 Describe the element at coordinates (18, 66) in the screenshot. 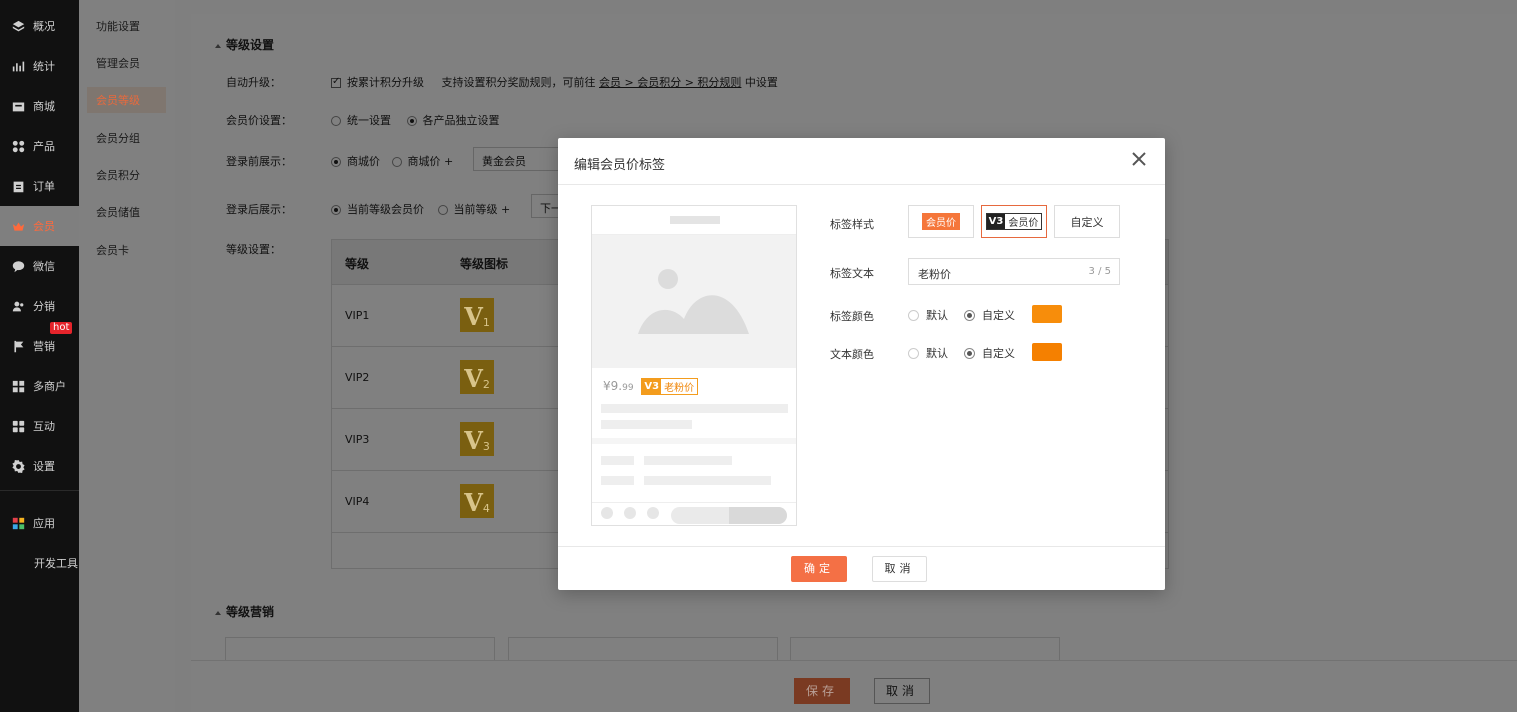

I see `chart-icon` at that location.